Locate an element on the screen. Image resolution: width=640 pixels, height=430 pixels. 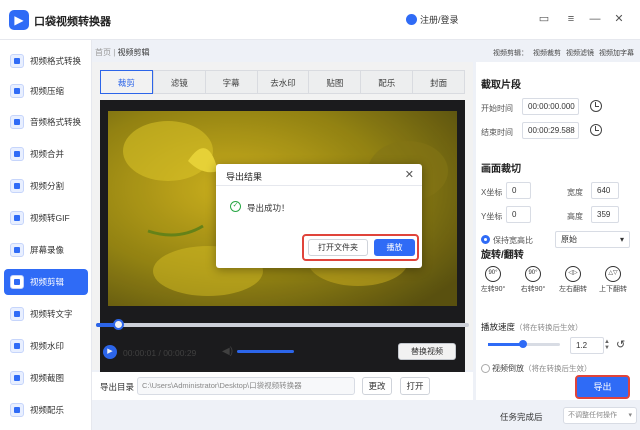
dialog-button-group: 打开文件夹 播放 is located at coordinates (360, 247).